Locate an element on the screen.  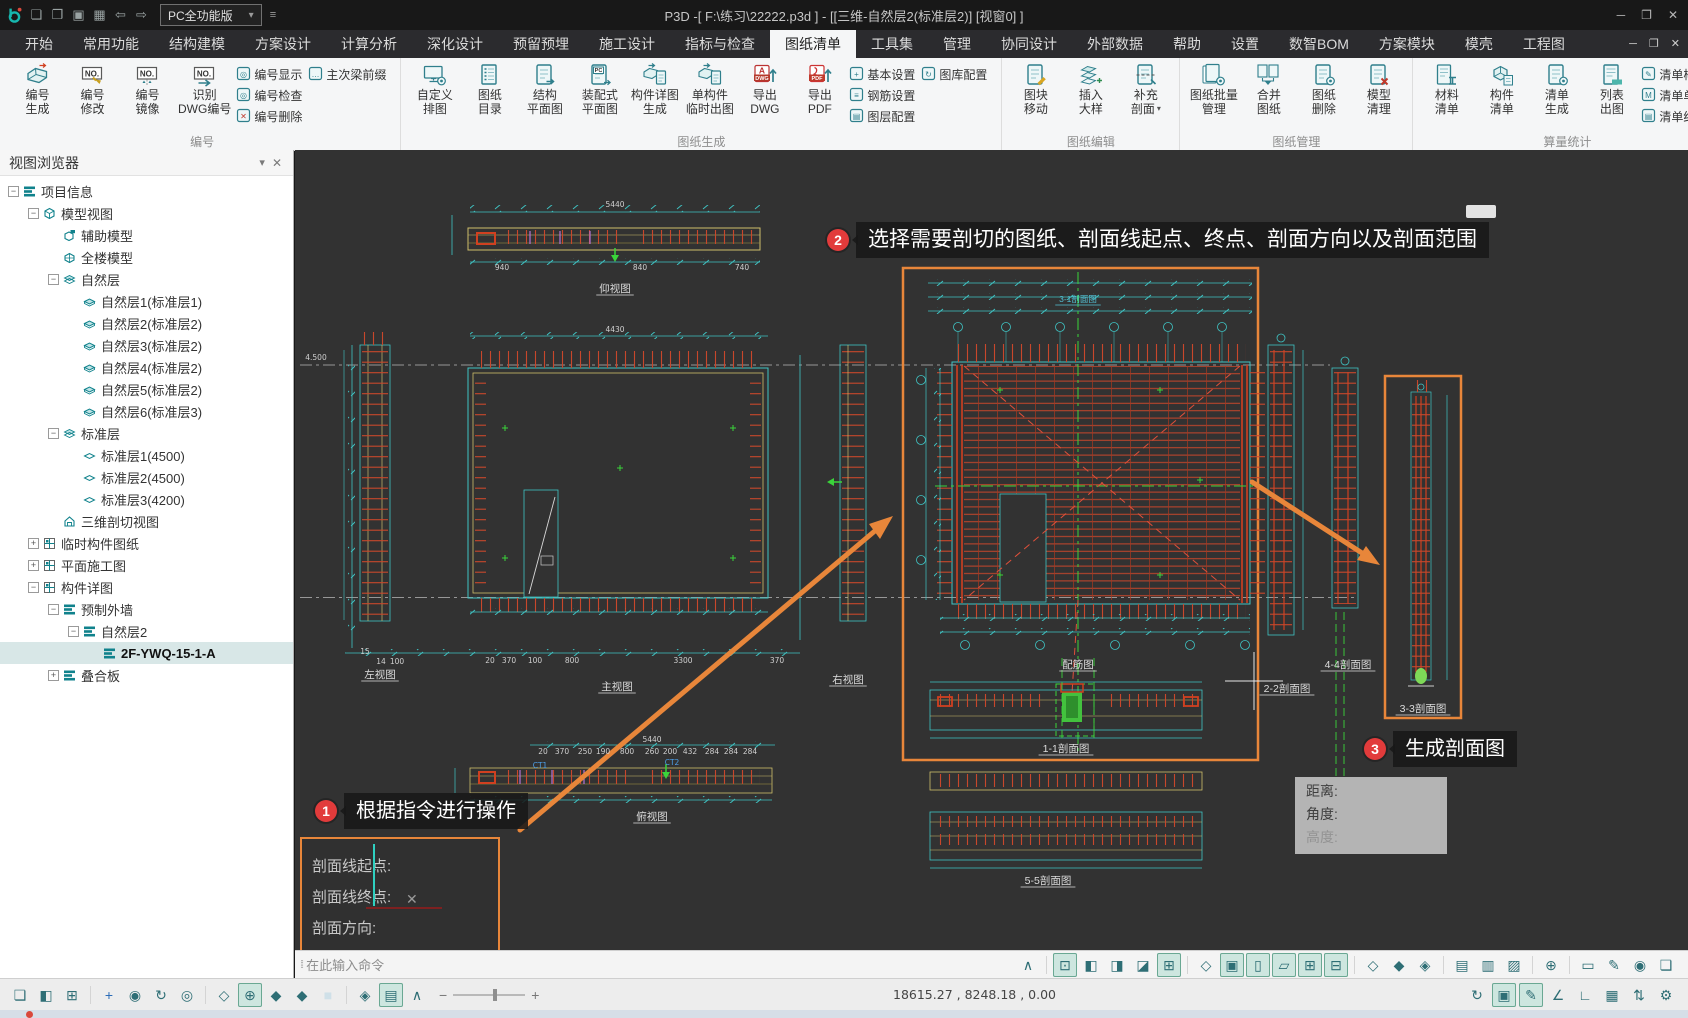
ribbon-button-合并图纸: 合并 图纸 is located at coordinates (1268, 89).